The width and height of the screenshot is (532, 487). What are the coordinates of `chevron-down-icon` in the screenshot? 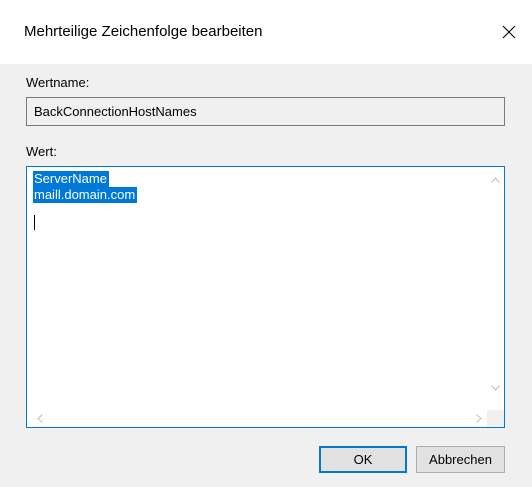 It's located at (495, 387).